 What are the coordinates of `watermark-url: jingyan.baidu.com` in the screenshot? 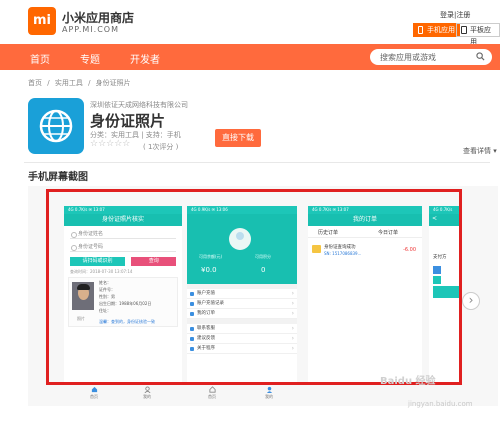 It's located at (440, 404).